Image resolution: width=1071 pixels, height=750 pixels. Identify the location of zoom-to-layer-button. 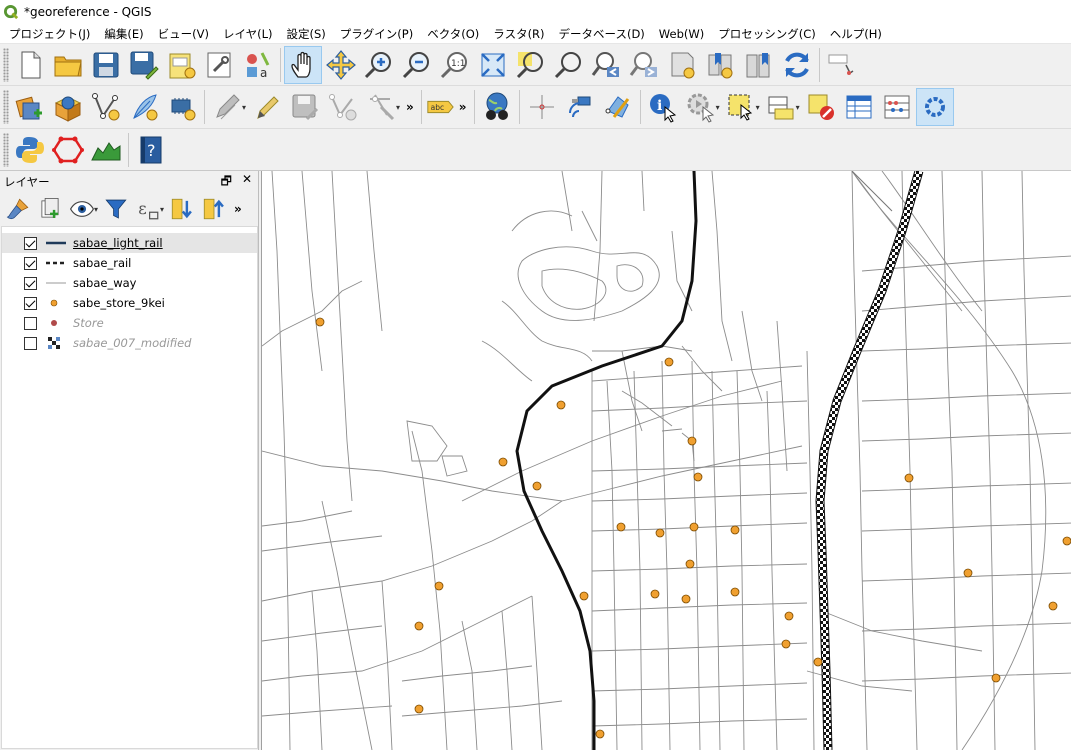
(569, 65).